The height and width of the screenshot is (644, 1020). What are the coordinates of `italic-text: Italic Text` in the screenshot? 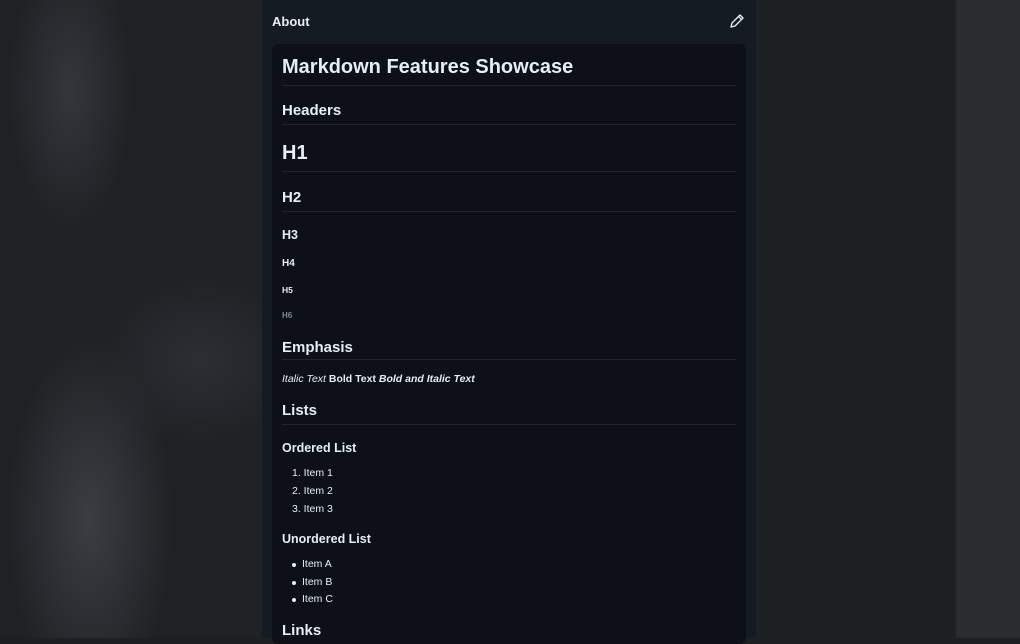 It's located at (304, 379).